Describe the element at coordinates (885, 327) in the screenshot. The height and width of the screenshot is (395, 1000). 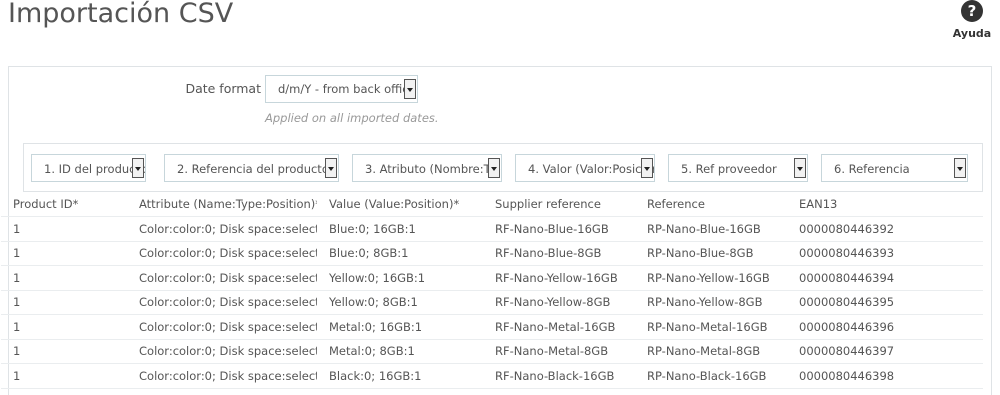
I see `table-cell: 0000080446396` at that location.